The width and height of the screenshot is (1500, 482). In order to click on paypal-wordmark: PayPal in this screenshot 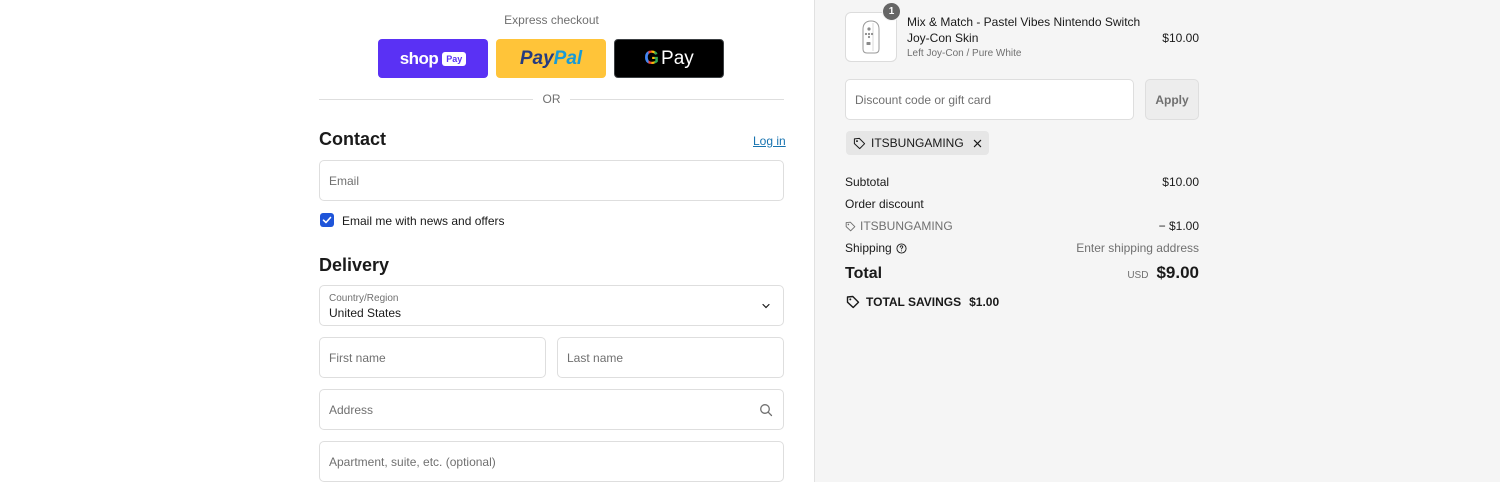, I will do `click(551, 59)`.